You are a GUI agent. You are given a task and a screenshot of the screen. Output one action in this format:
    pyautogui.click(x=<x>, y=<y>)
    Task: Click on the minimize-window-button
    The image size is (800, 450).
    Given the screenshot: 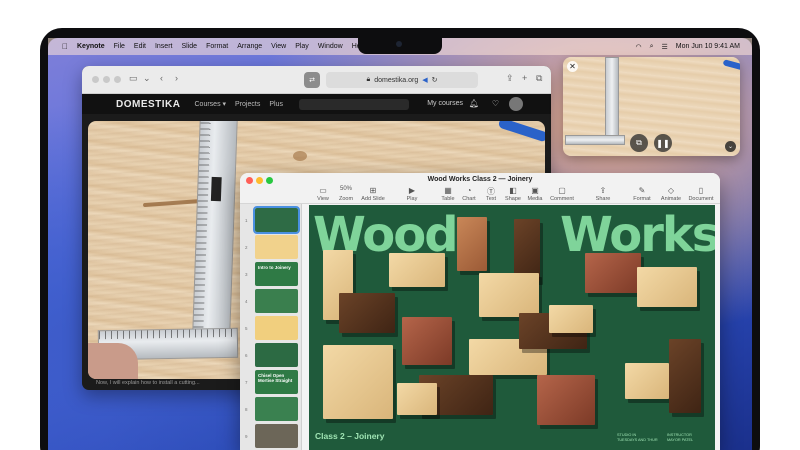 What is the action you would take?
    pyautogui.click(x=106, y=79)
    